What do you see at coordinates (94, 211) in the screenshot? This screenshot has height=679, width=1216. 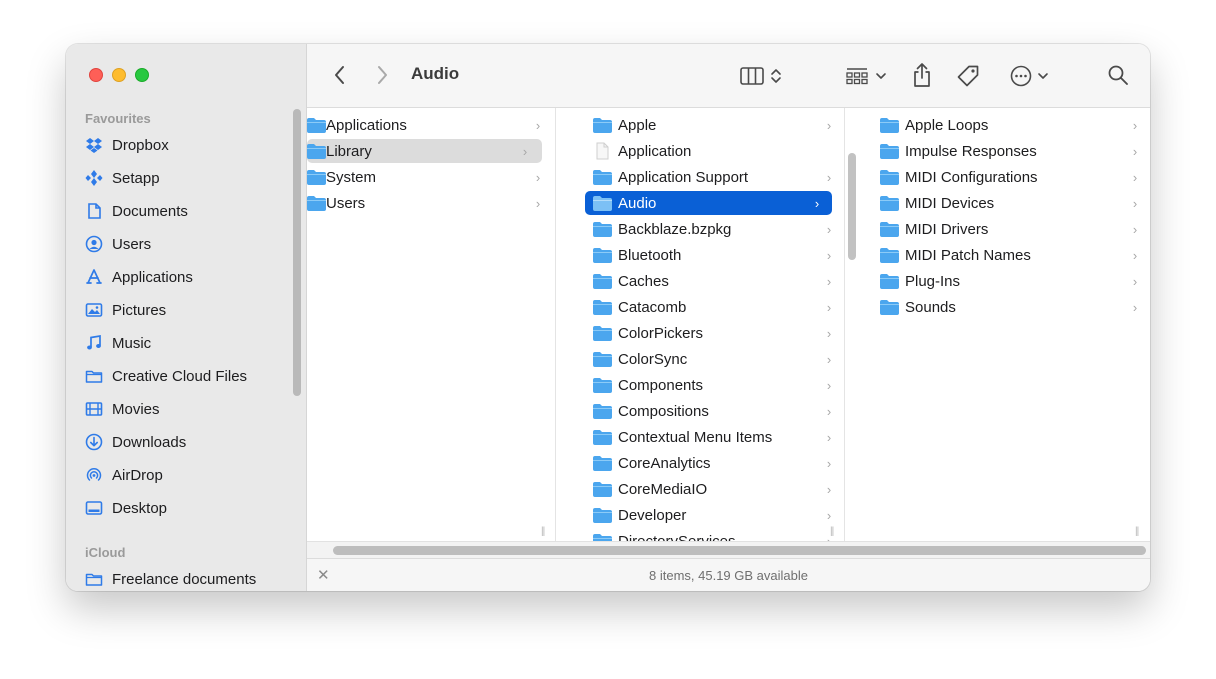 I see `document-icon` at bounding box center [94, 211].